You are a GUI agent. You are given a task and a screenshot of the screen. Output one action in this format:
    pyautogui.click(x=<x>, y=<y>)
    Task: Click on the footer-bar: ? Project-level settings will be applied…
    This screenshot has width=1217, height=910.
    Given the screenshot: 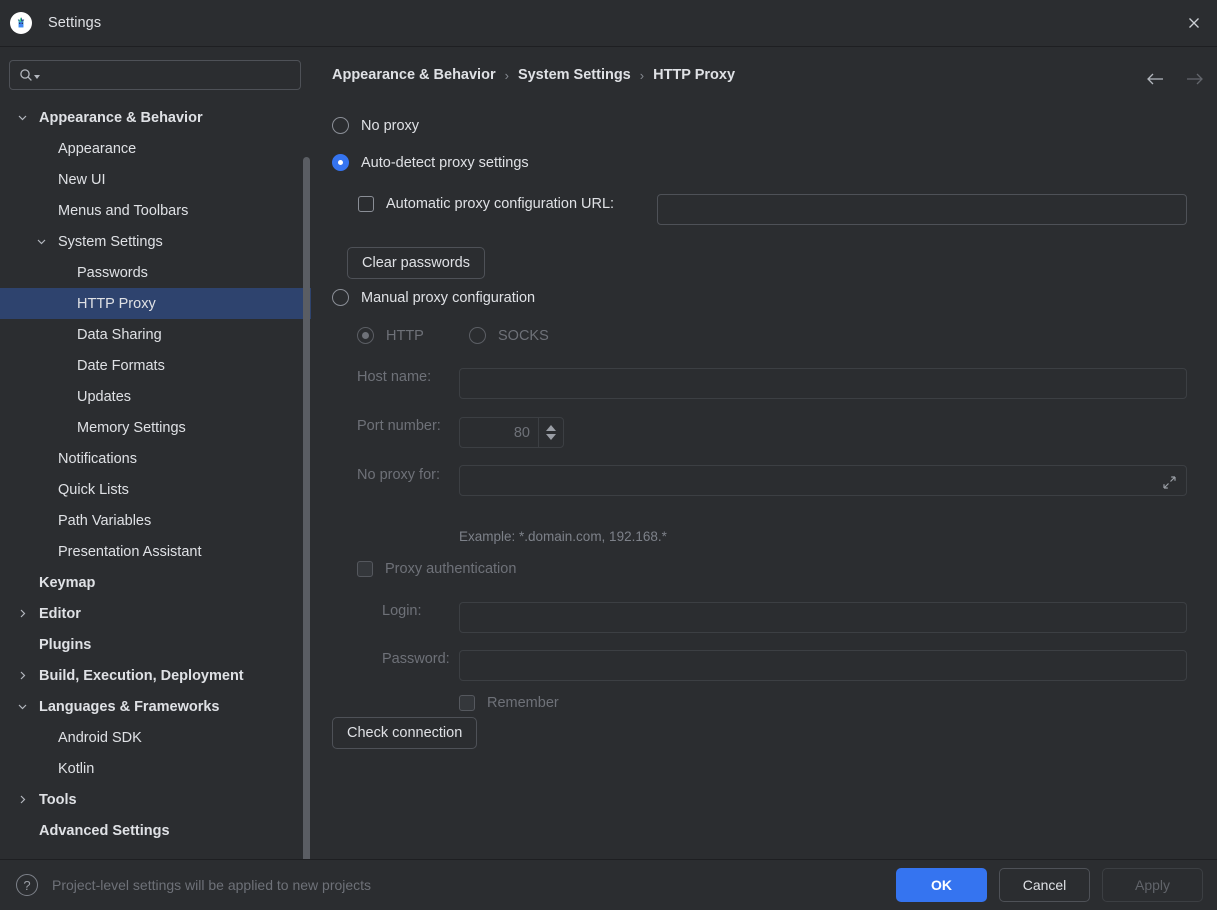 What is the action you would take?
    pyautogui.click(x=608, y=884)
    